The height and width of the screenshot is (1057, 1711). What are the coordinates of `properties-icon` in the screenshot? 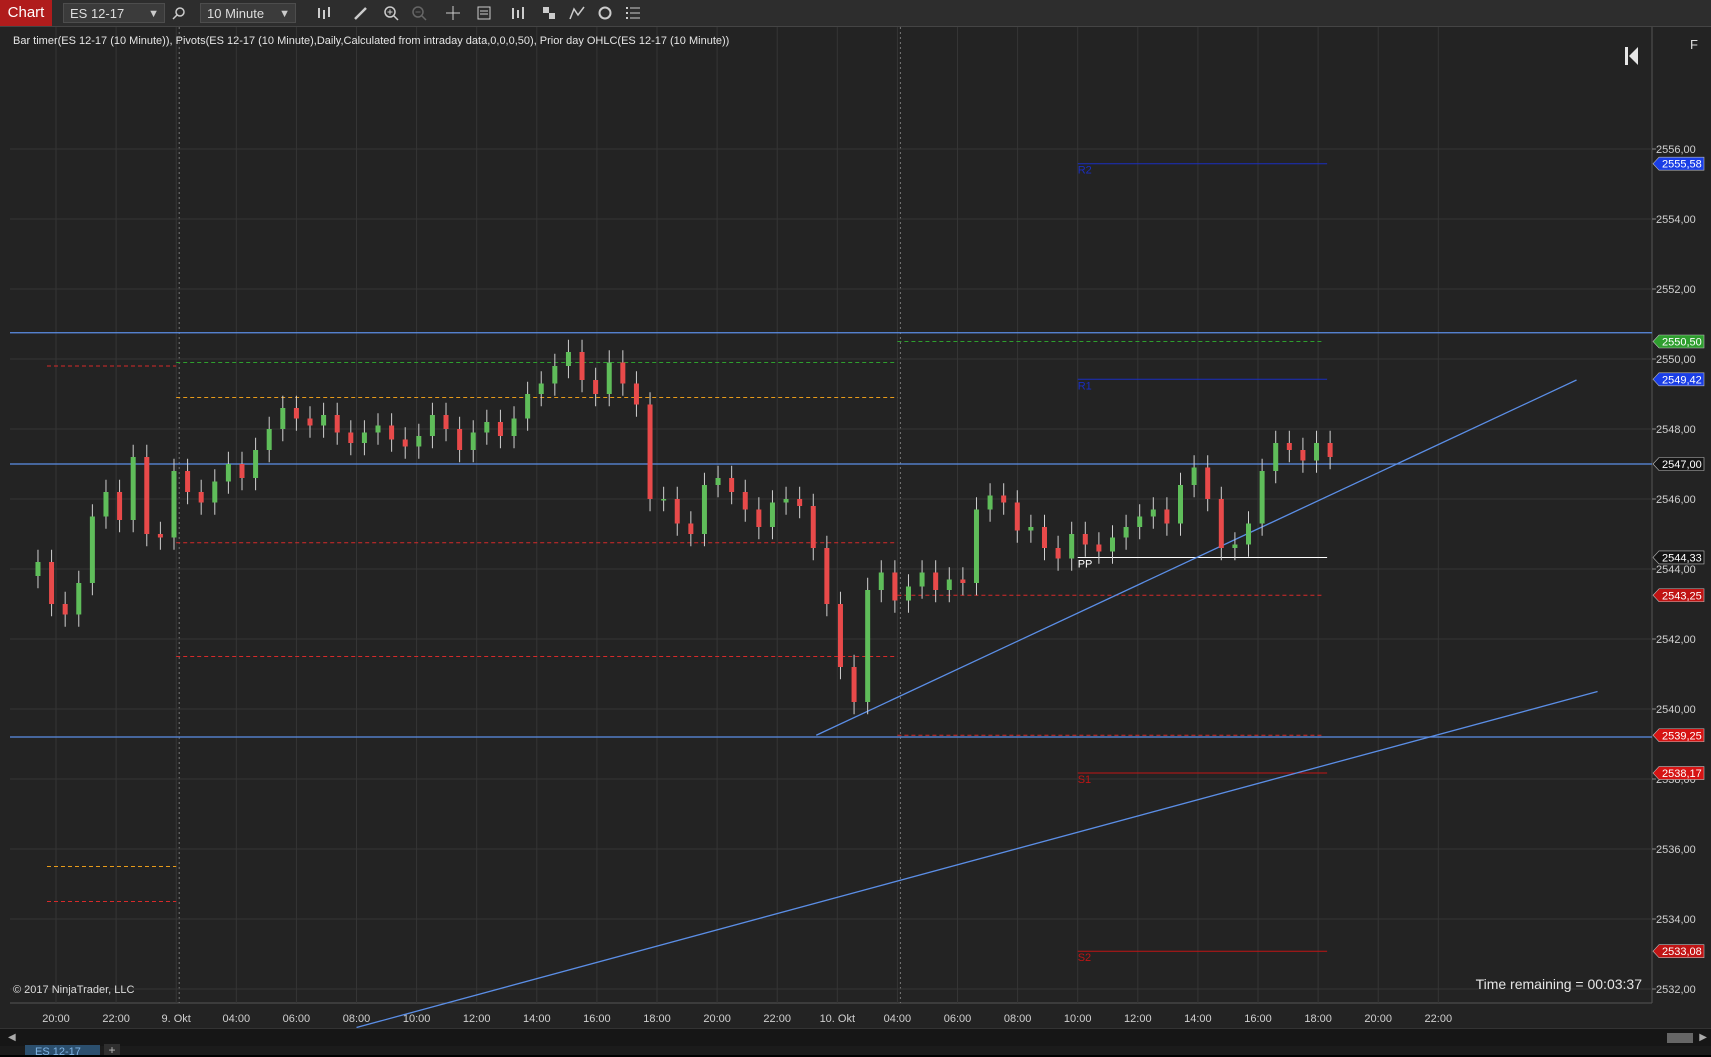 It's located at (633, 13).